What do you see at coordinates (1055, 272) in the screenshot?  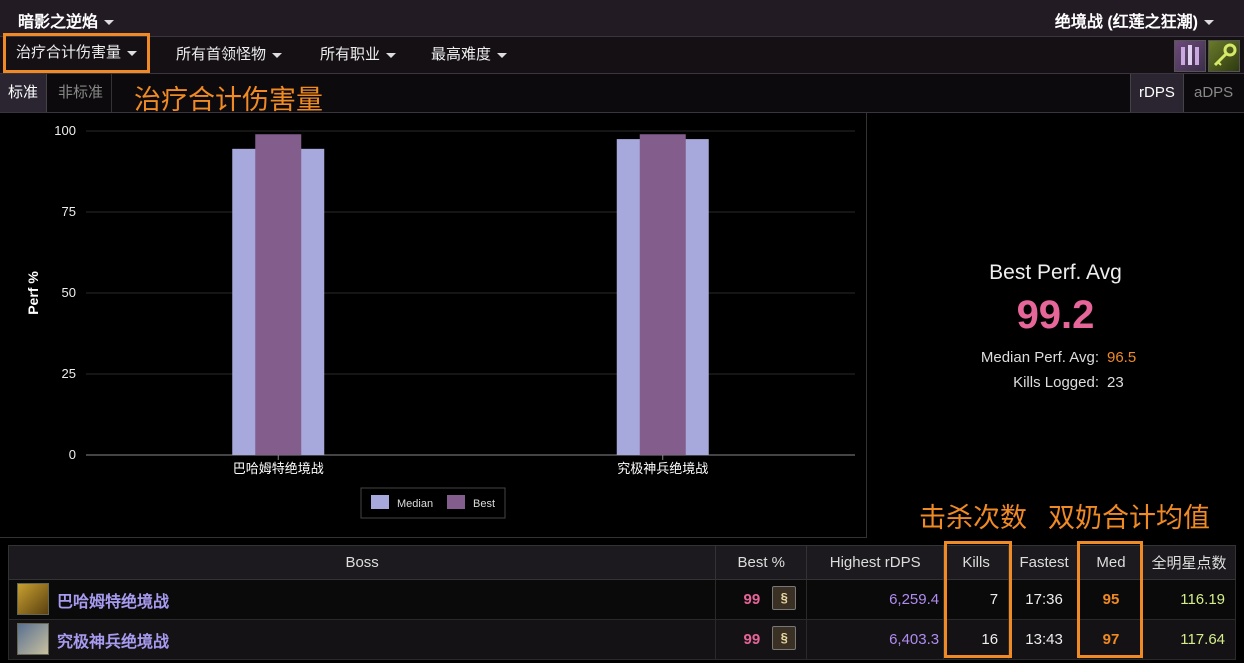 I see `best-perf-label: Best Perf. Avg` at bounding box center [1055, 272].